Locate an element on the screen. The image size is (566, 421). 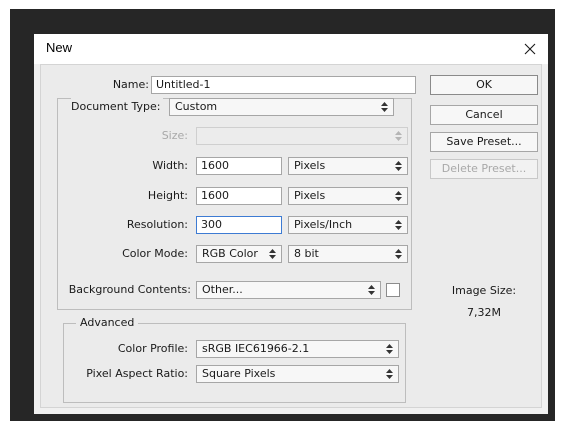
name-input: Untitled-1 is located at coordinates (283, 85).